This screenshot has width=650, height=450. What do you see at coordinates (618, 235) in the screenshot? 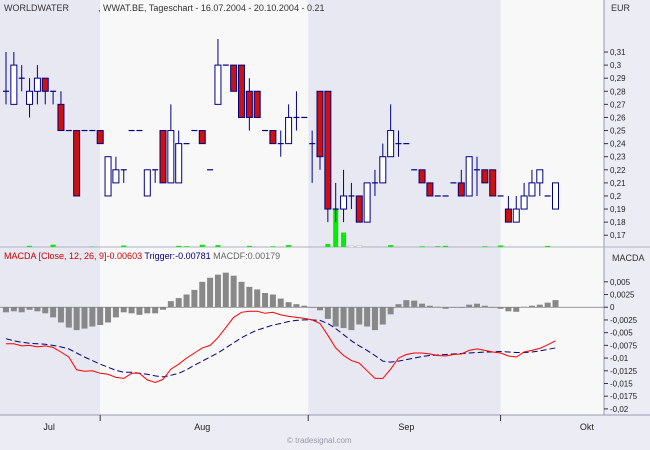
I see `price-tick-label: 0,17` at bounding box center [618, 235].